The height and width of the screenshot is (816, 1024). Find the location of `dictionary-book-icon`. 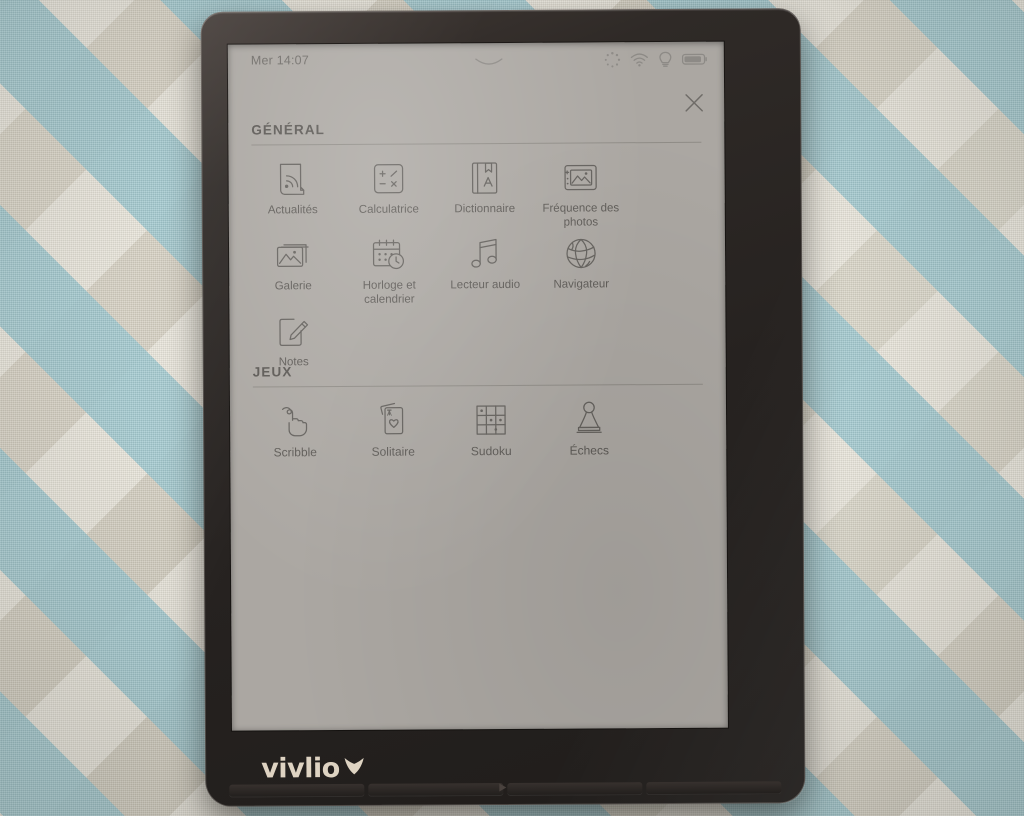

dictionary-book-icon is located at coordinates (484, 178).